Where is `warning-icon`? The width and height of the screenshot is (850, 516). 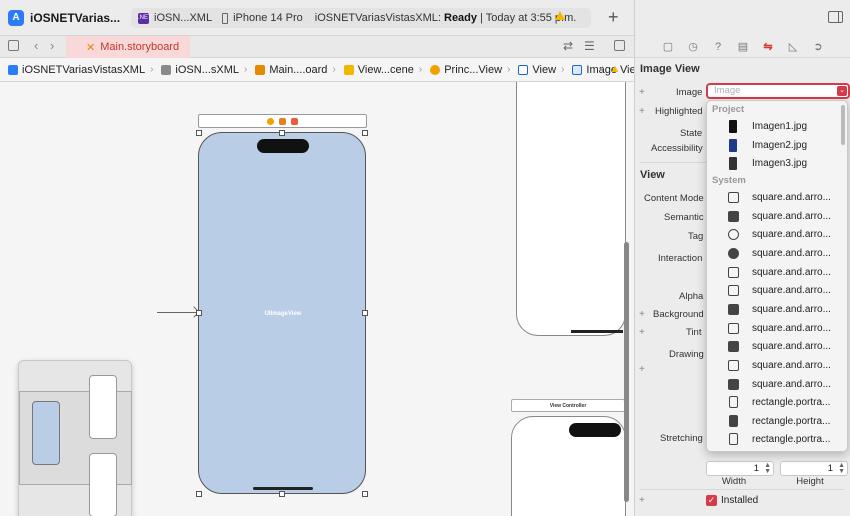 warning-icon is located at coordinates (560, 15).